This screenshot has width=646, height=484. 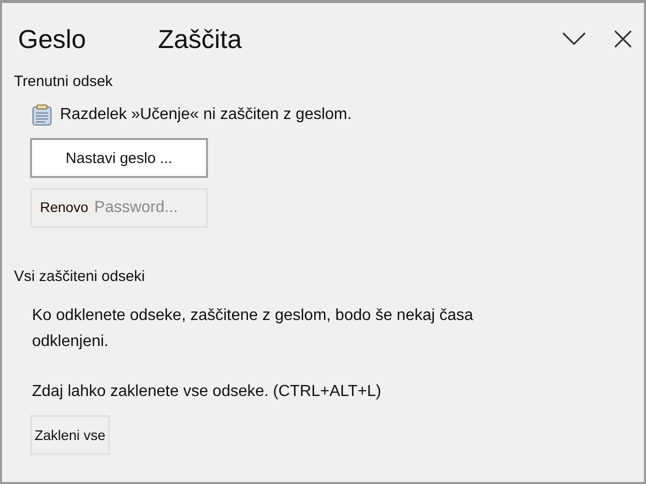 I want to click on pane-title: Geslo, so click(x=52, y=39).